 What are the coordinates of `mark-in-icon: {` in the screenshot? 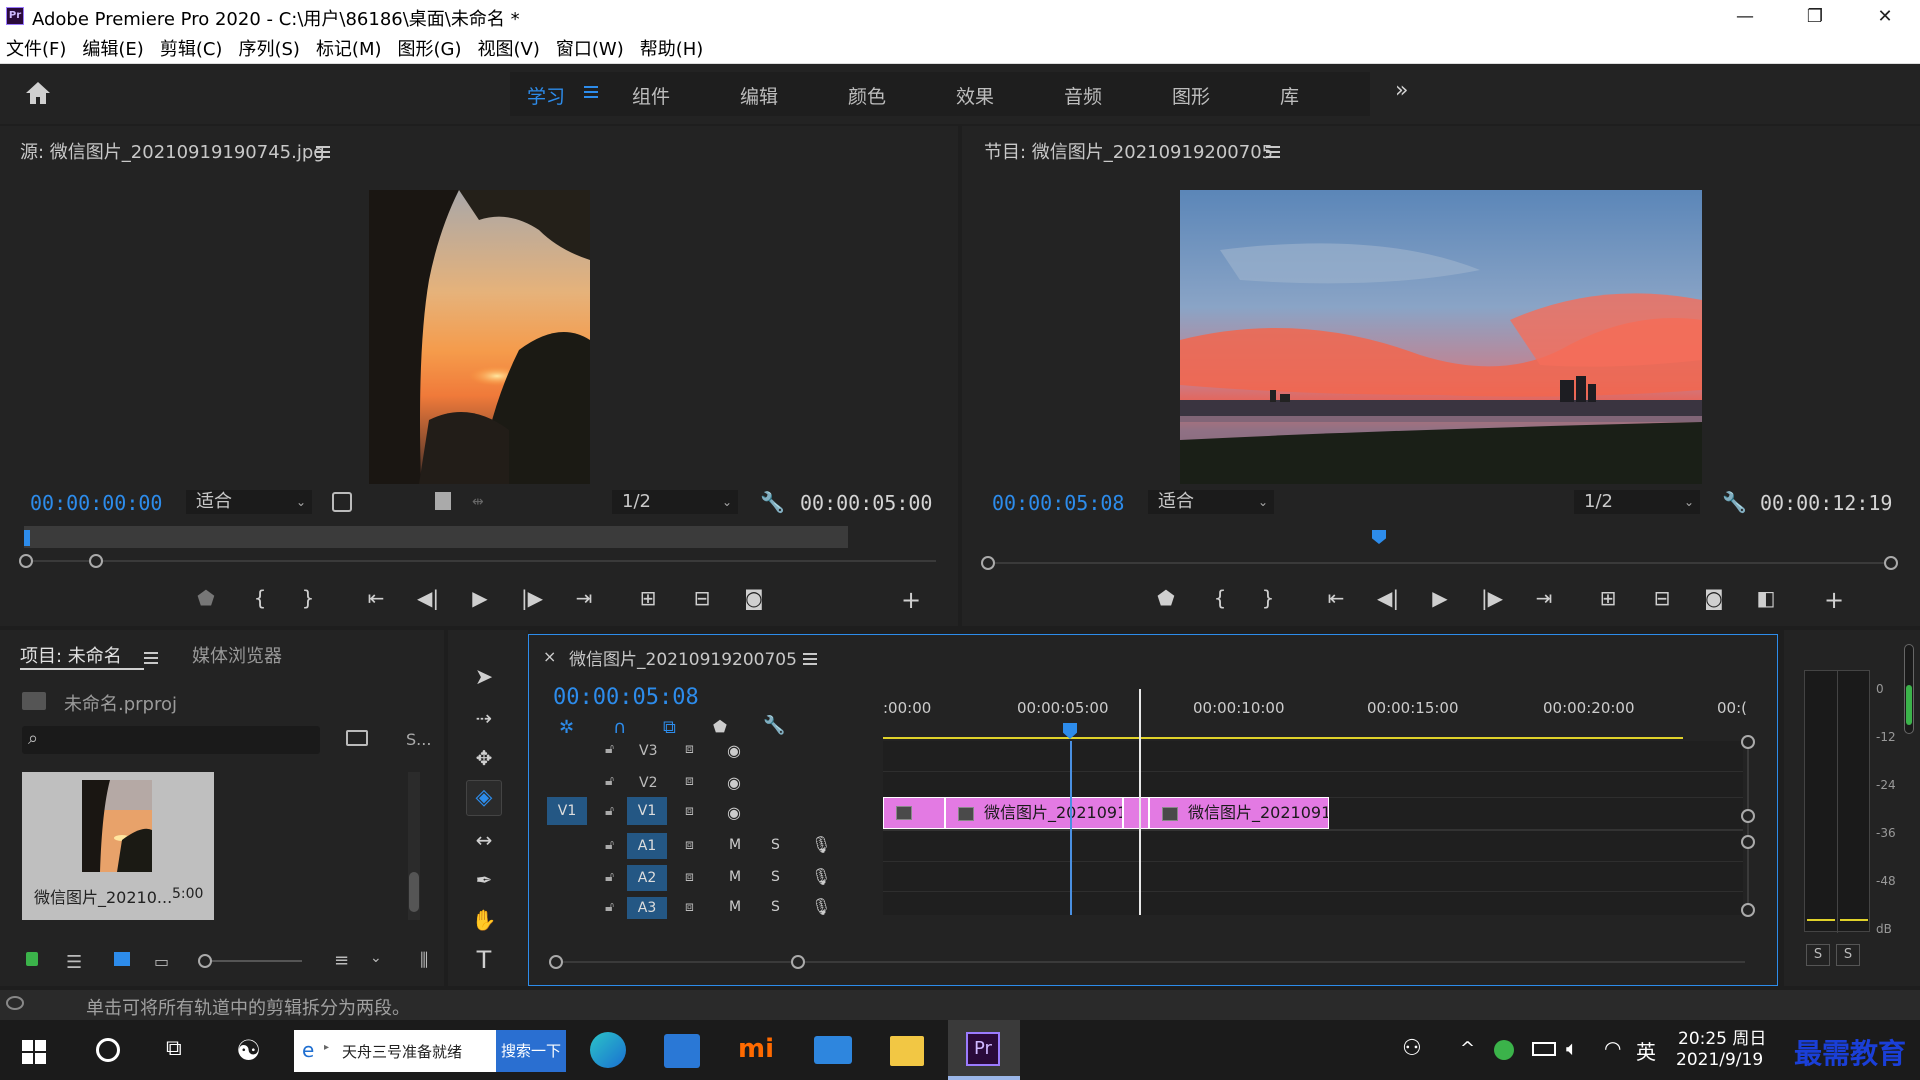 It's located at (1220, 598).